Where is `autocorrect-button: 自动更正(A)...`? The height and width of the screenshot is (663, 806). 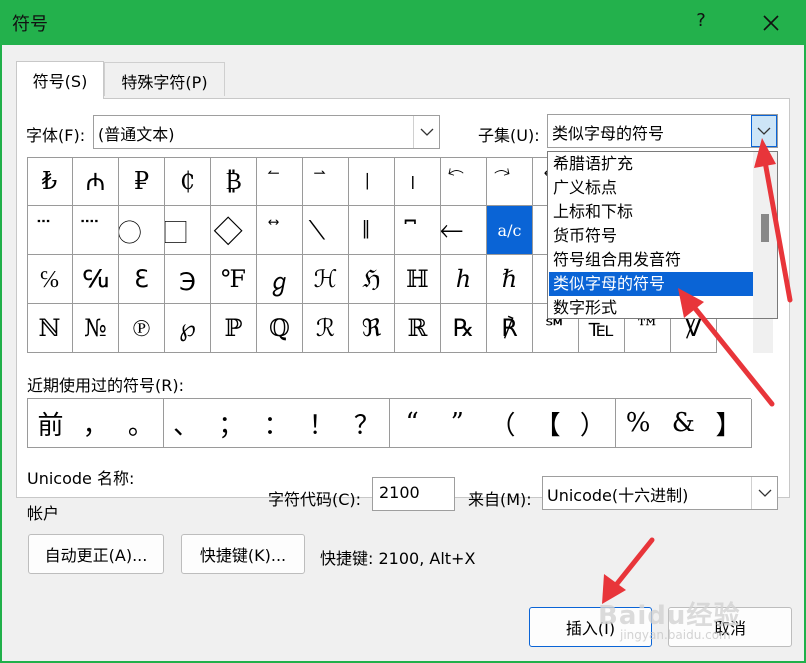
autocorrect-button: 自动更正(A)... is located at coordinates (96, 554).